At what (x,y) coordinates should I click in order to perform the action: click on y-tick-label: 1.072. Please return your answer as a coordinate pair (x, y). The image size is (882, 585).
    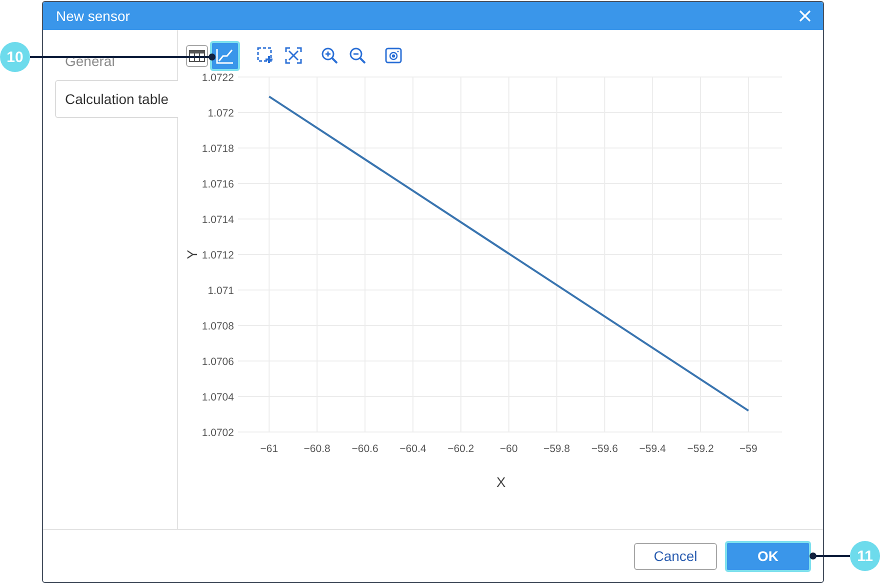
    Looking at the image, I should click on (221, 114).